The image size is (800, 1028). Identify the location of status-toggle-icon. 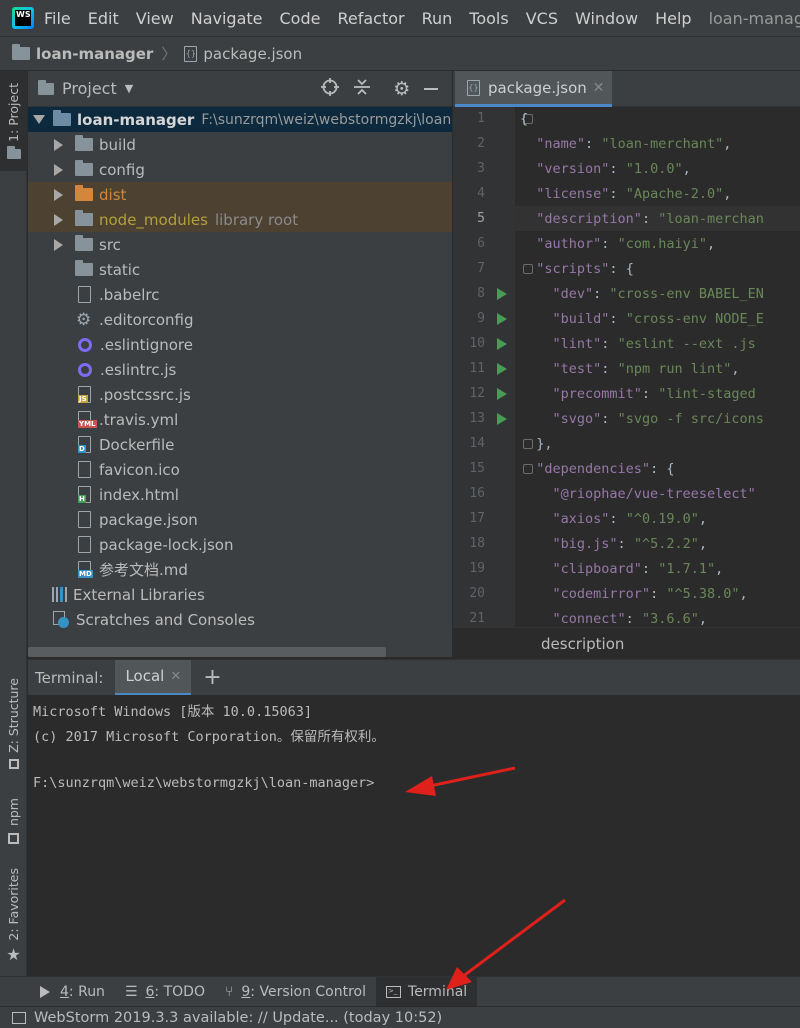
(19, 1017).